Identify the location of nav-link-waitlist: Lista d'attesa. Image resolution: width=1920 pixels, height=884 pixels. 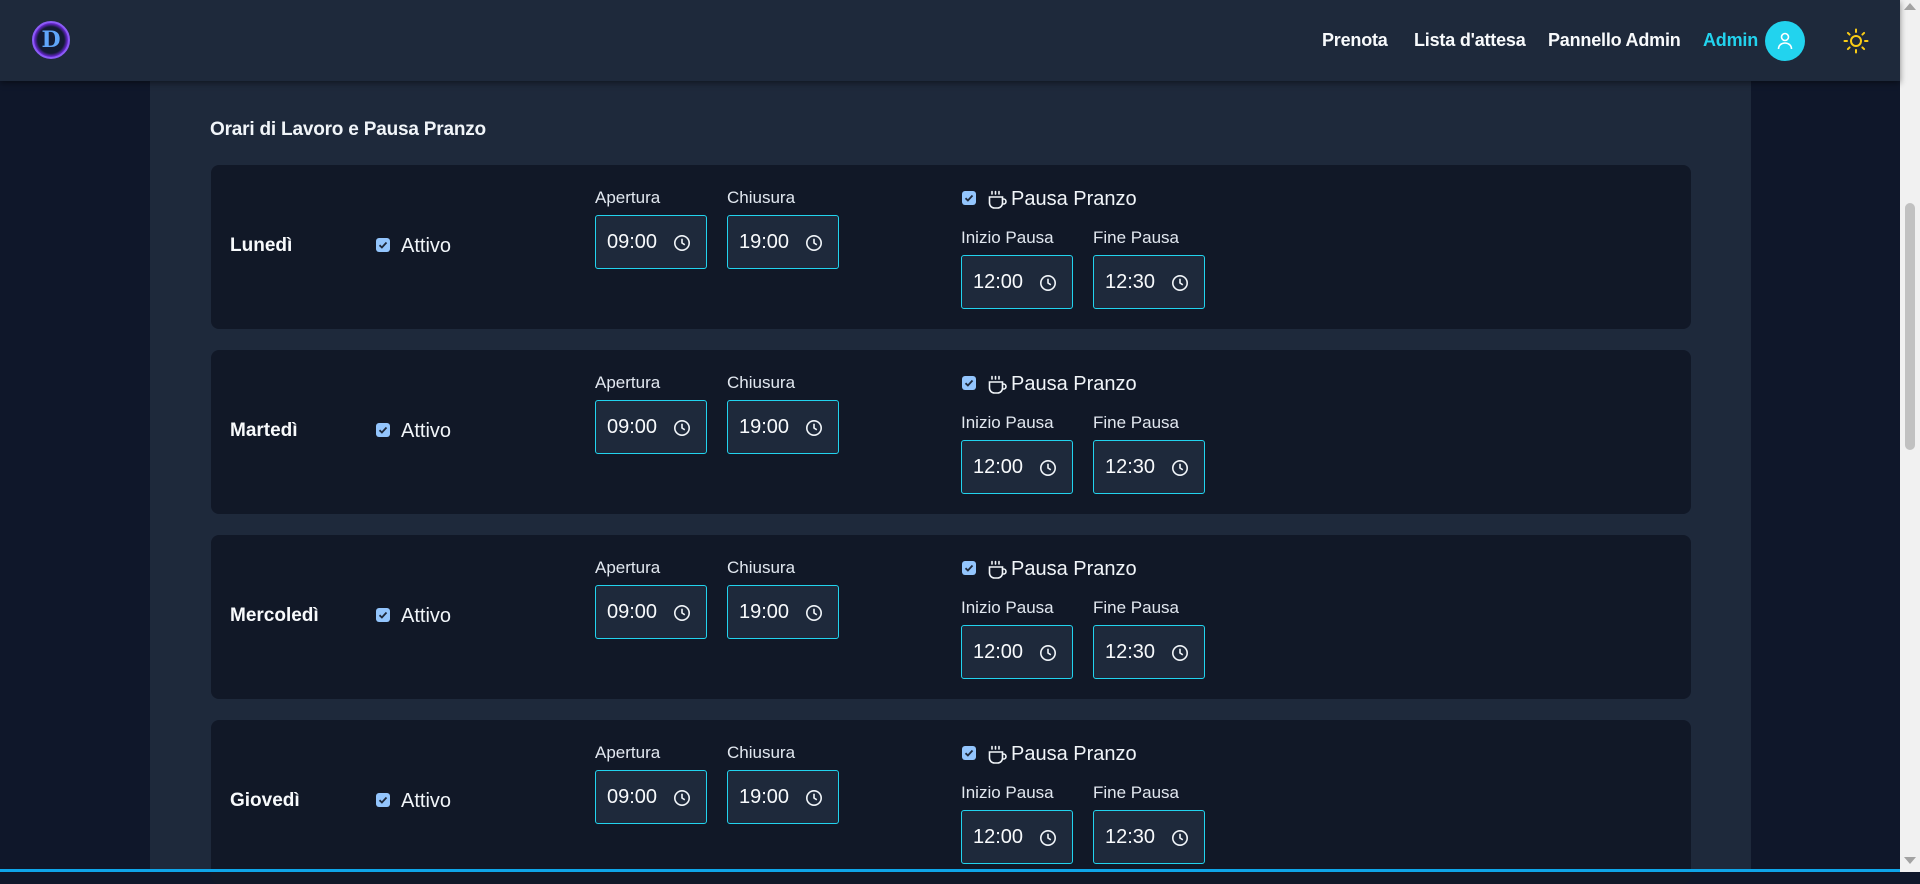
(1470, 40).